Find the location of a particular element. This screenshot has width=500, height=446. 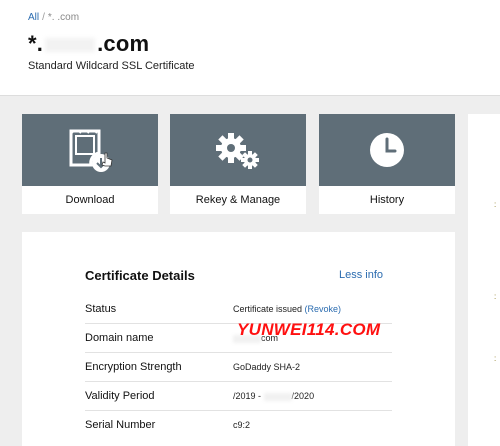

domain-suffix: .com is located at coordinates (123, 43).